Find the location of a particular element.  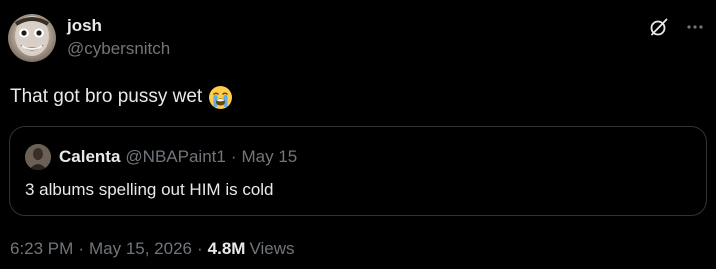

tweet-body: That got bro pussy wet is located at coordinates (106, 96).